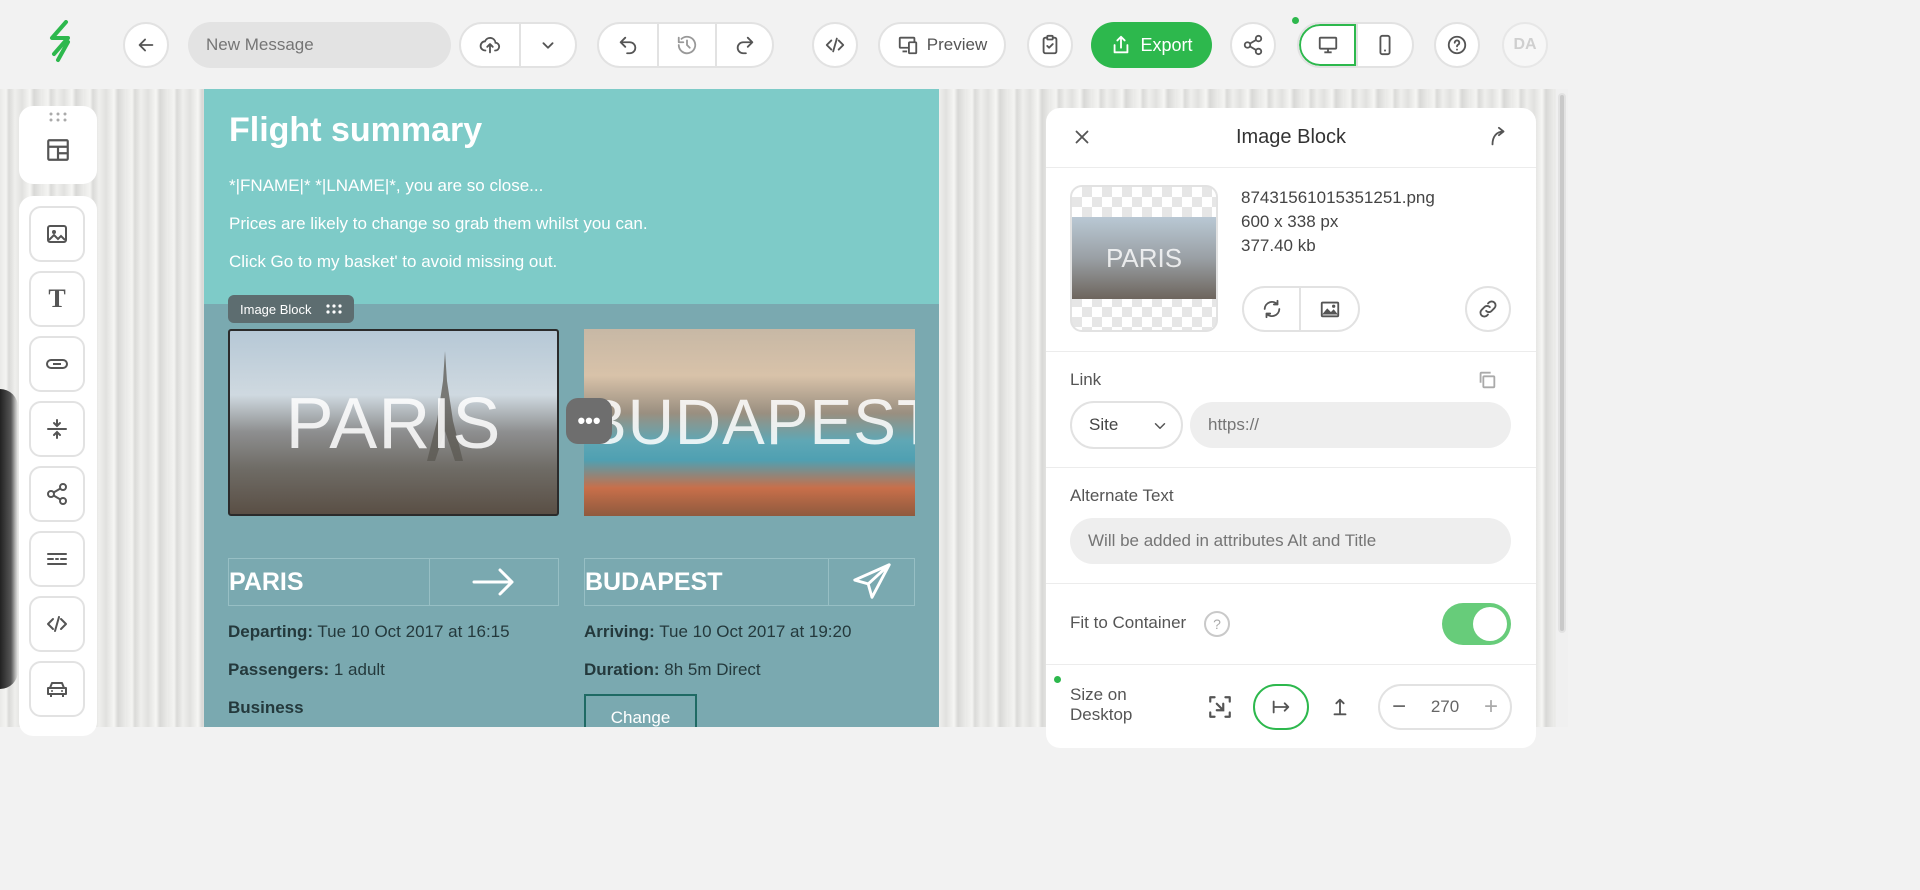 This screenshot has width=1920, height=890. What do you see at coordinates (57, 624) in the screenshot?
I see `html-block-tool` at bounding box center [57, 624].